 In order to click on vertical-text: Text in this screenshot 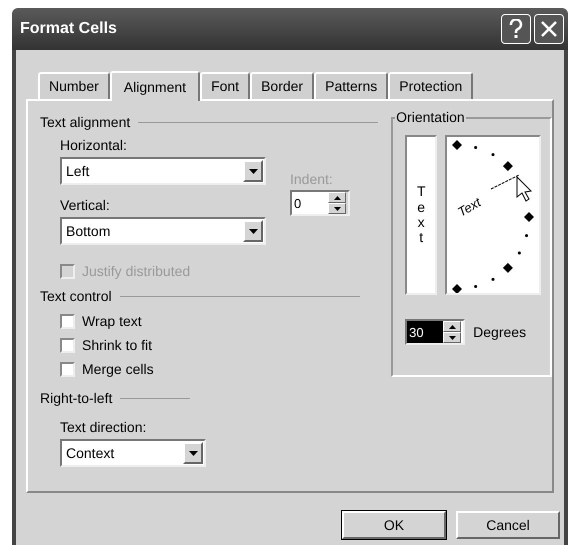, I will do `click(421, 215)`.